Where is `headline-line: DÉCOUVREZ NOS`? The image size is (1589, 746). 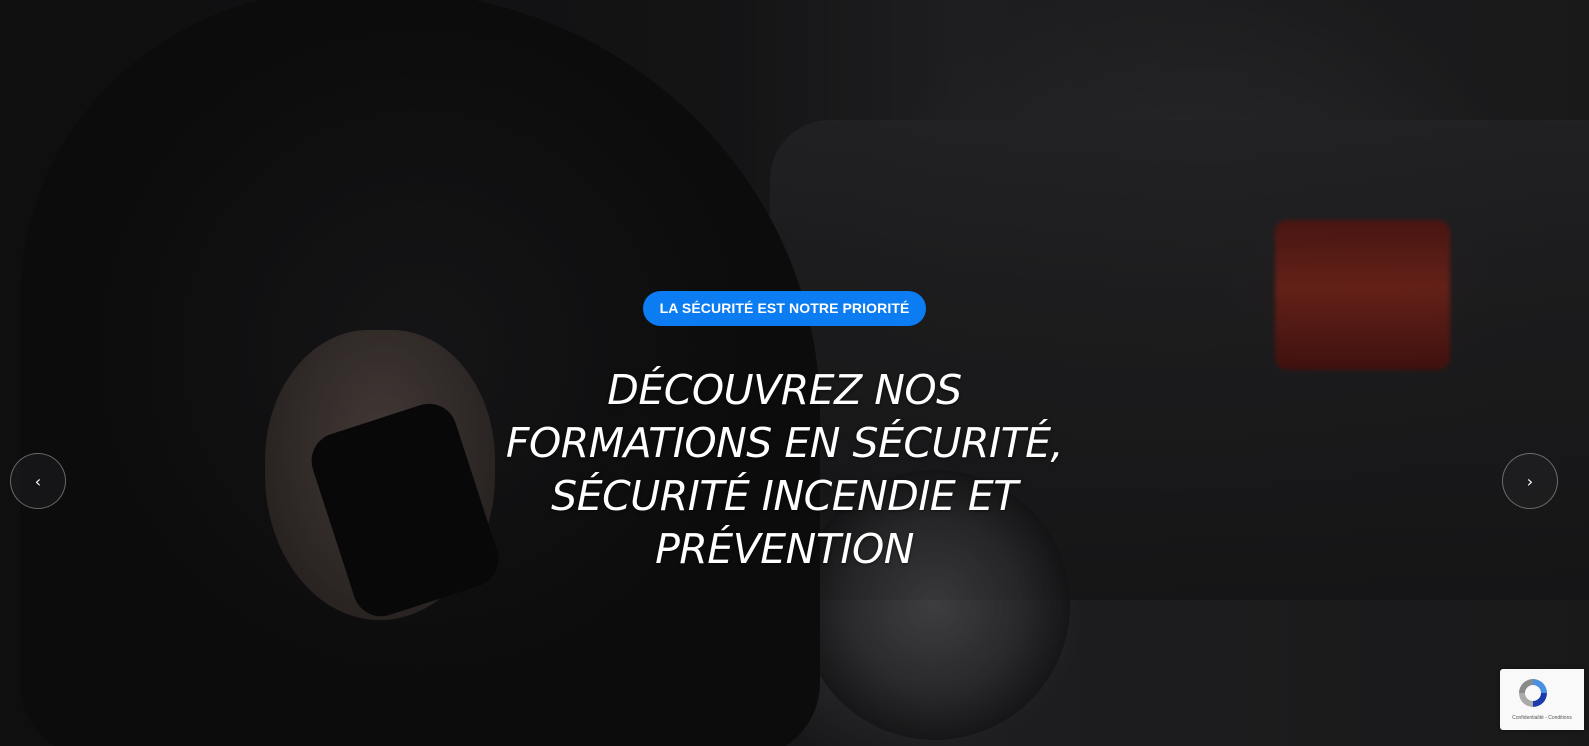
headline-line: DÉCOUVREZ NOS is located at coordinates (784, 390).